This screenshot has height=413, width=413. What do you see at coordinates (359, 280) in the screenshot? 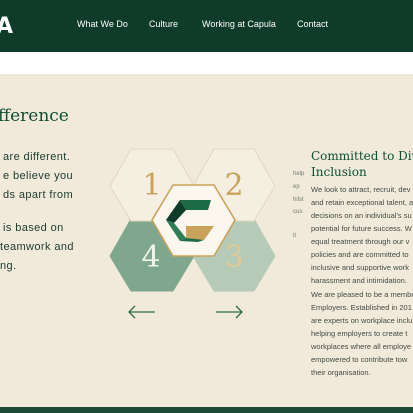
I see `paragraph-line: harassment and intimidation.` at bounding box center [359, 280].